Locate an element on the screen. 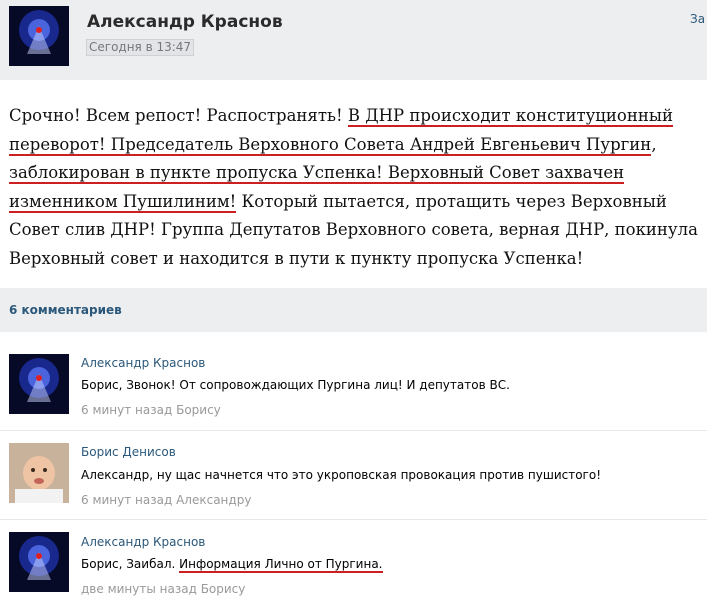 The width and height of the screenshot is (707, 604). author-avatar is located at coordinates (39, 36).